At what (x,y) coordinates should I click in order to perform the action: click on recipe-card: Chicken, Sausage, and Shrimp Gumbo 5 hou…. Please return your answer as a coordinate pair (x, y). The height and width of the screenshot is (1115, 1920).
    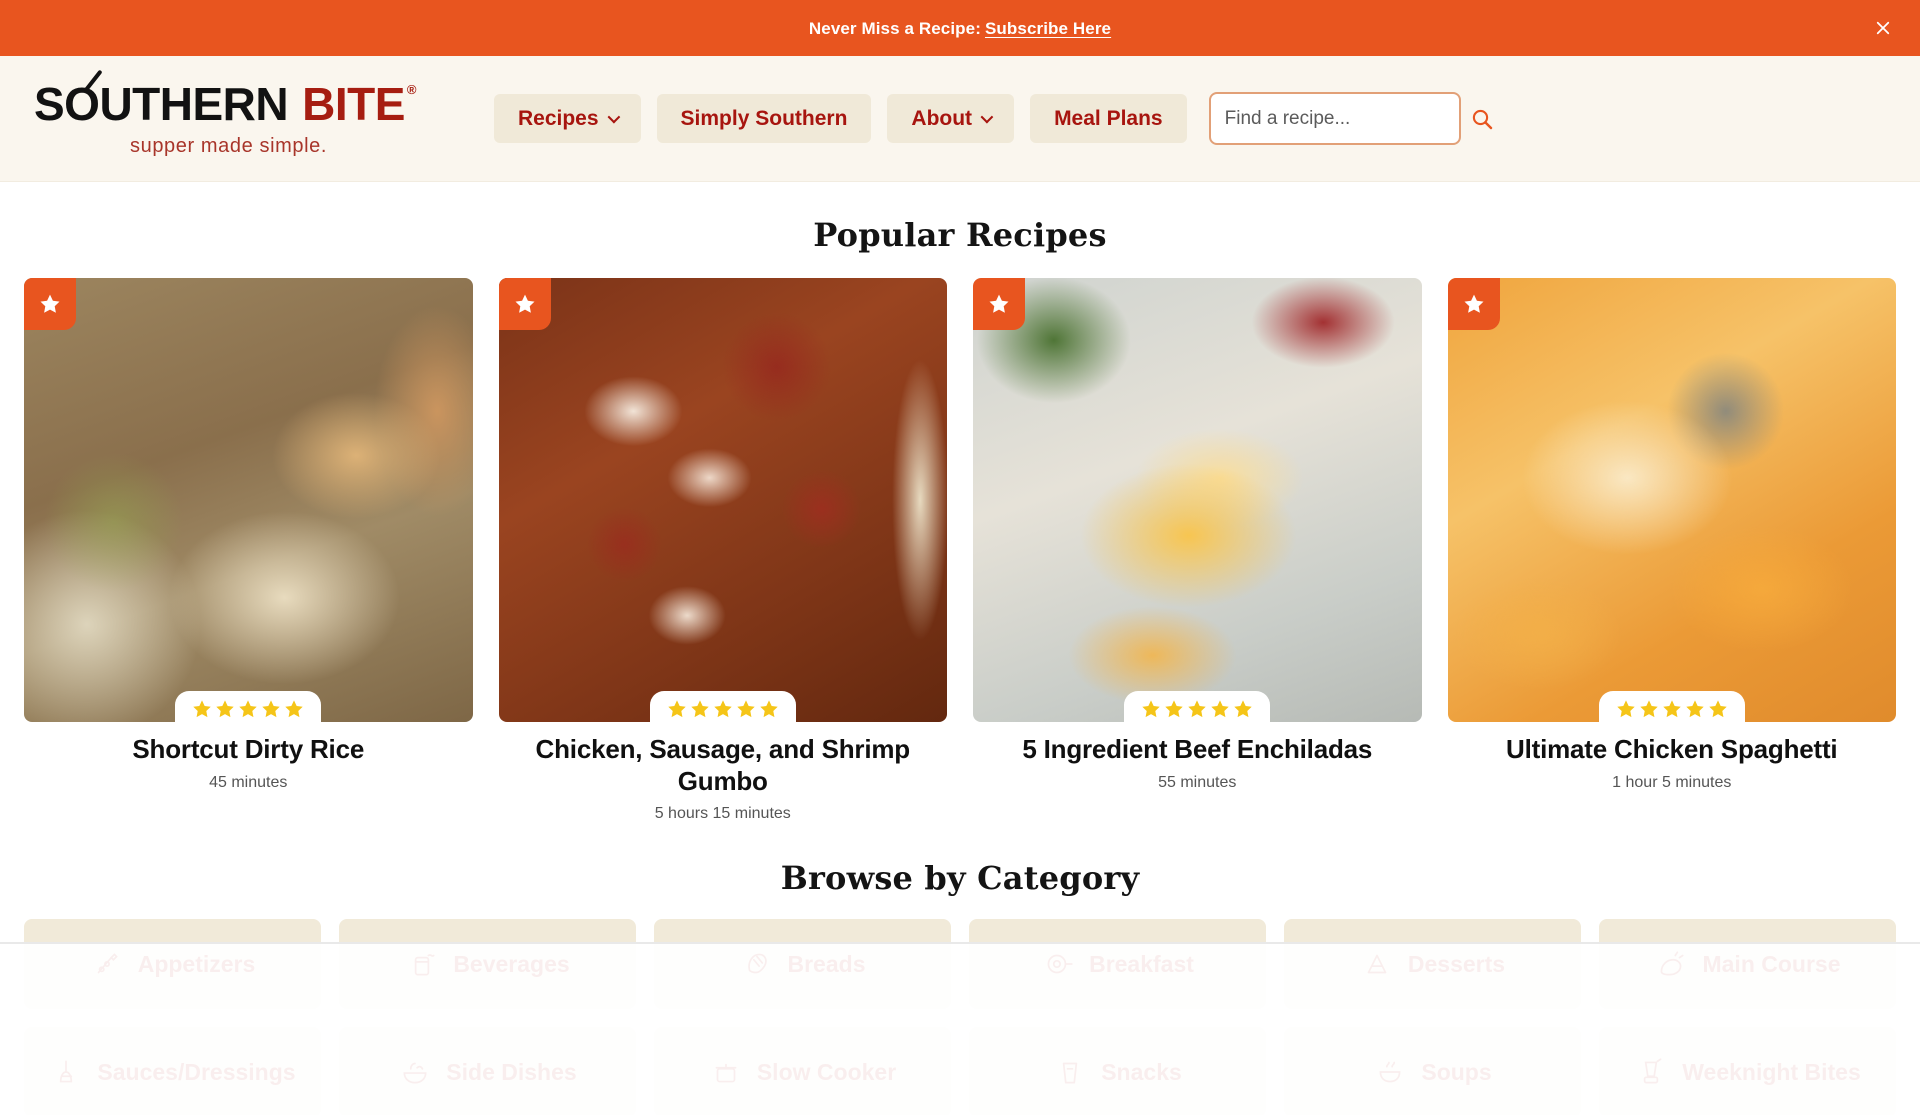
    Looking at the image, I should click on (723, 550).